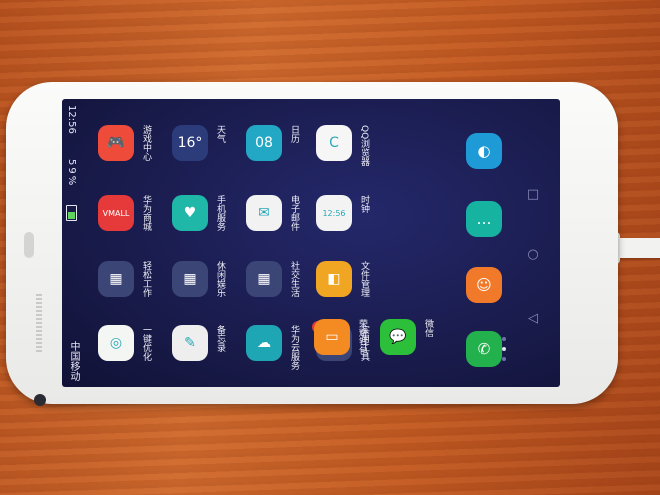 This screenshot has height=495, width=660. I want to click on memo-icon: ✎, so click(190, 343).